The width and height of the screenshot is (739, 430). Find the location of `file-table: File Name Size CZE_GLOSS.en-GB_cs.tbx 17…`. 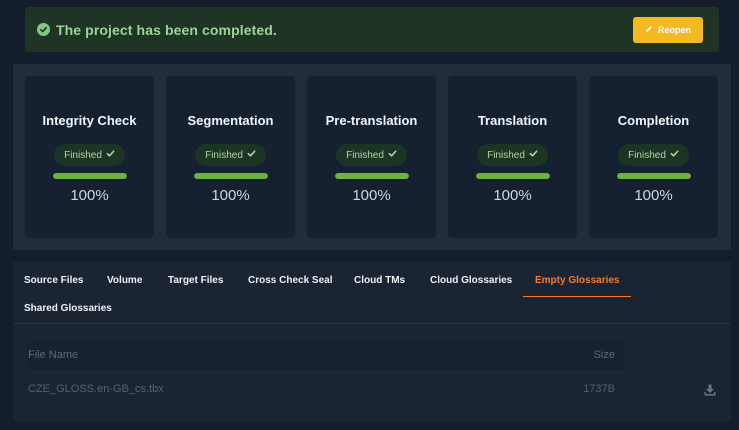

file-table: File Name Size CZE_GLOSS.en-GB_cs.tbx 17… is located at coordinates (325, 374).